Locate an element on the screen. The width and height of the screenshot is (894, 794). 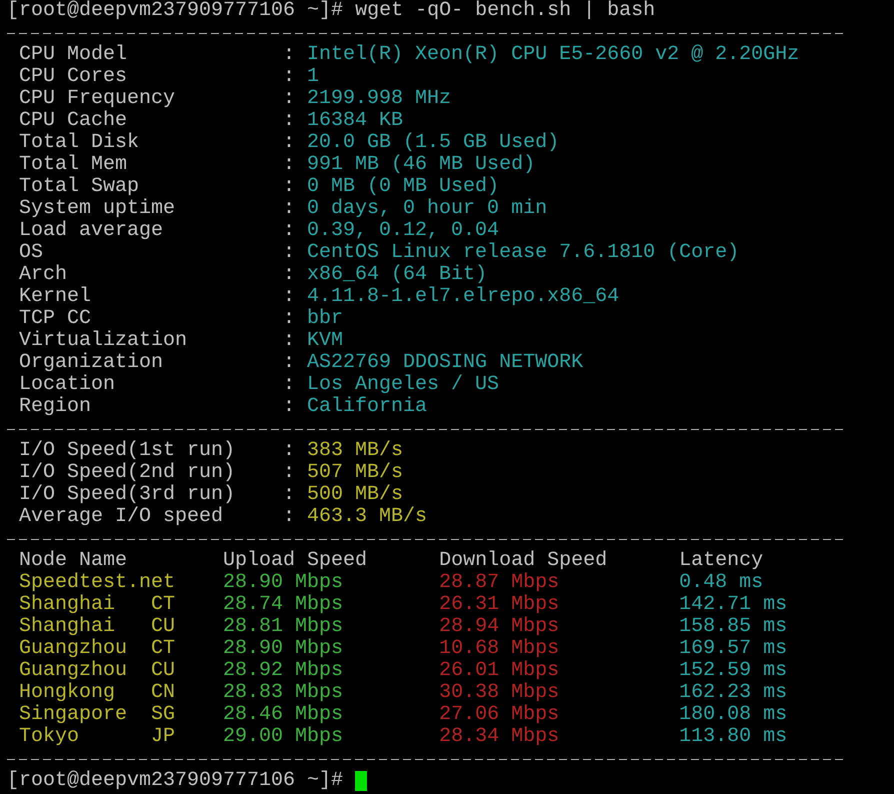
info-label: TCP CC is located at coordinates (55, 319).